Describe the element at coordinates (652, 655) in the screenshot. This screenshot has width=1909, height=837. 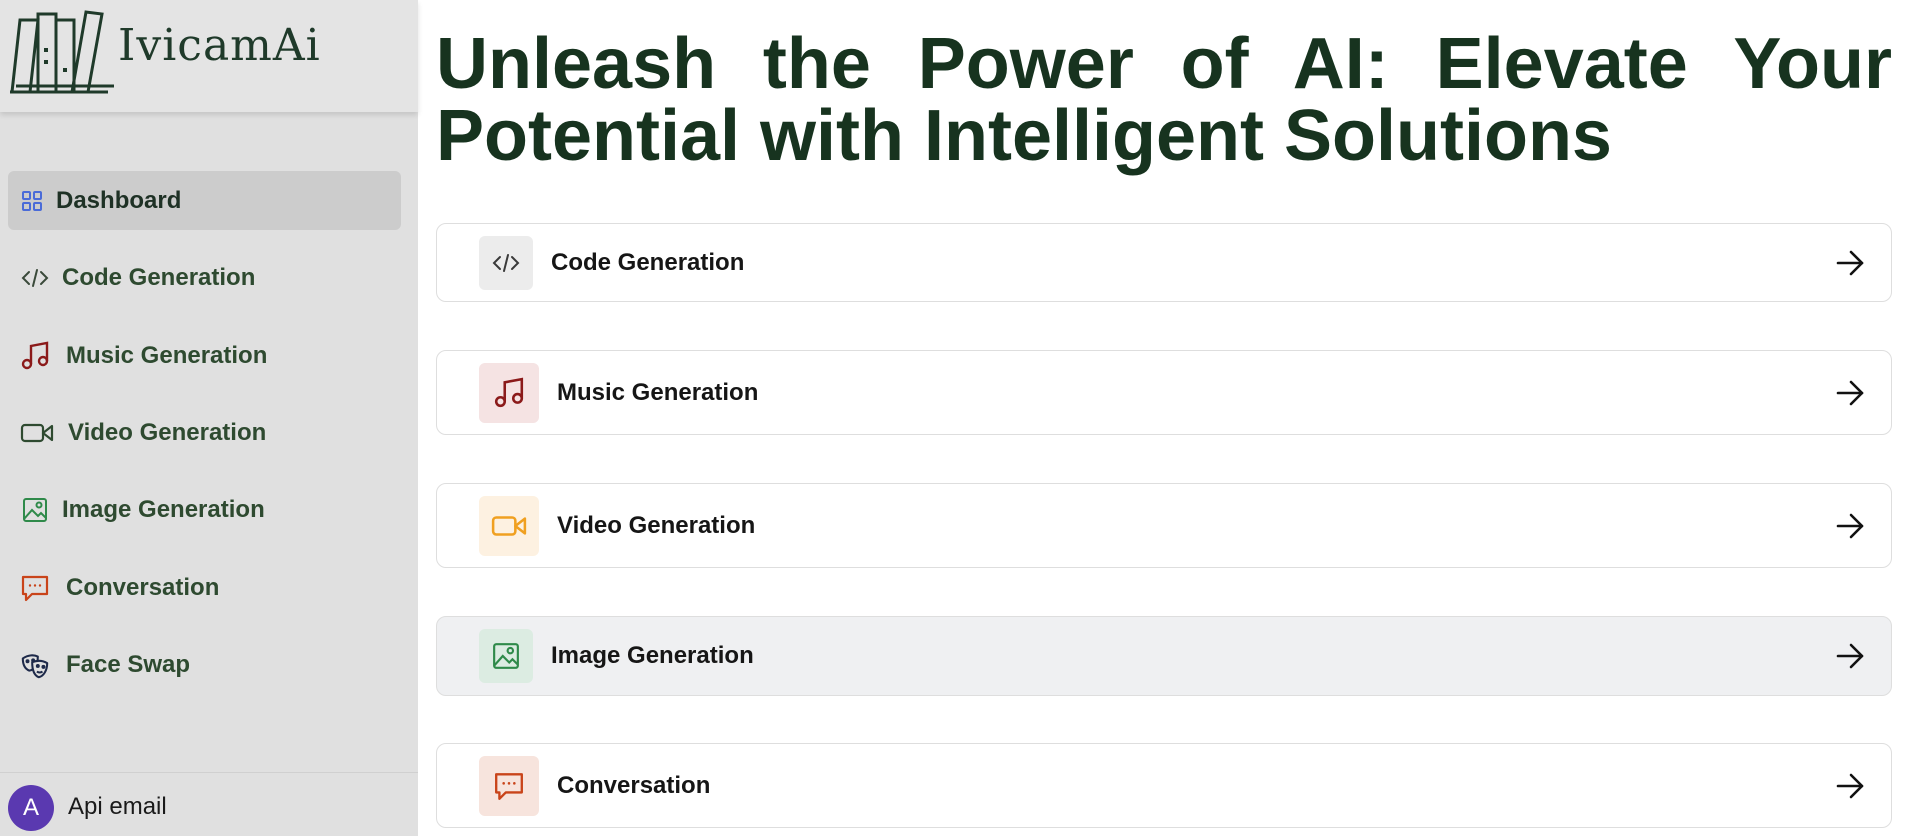
I see `tool-card-label: Image Generation` at that location.